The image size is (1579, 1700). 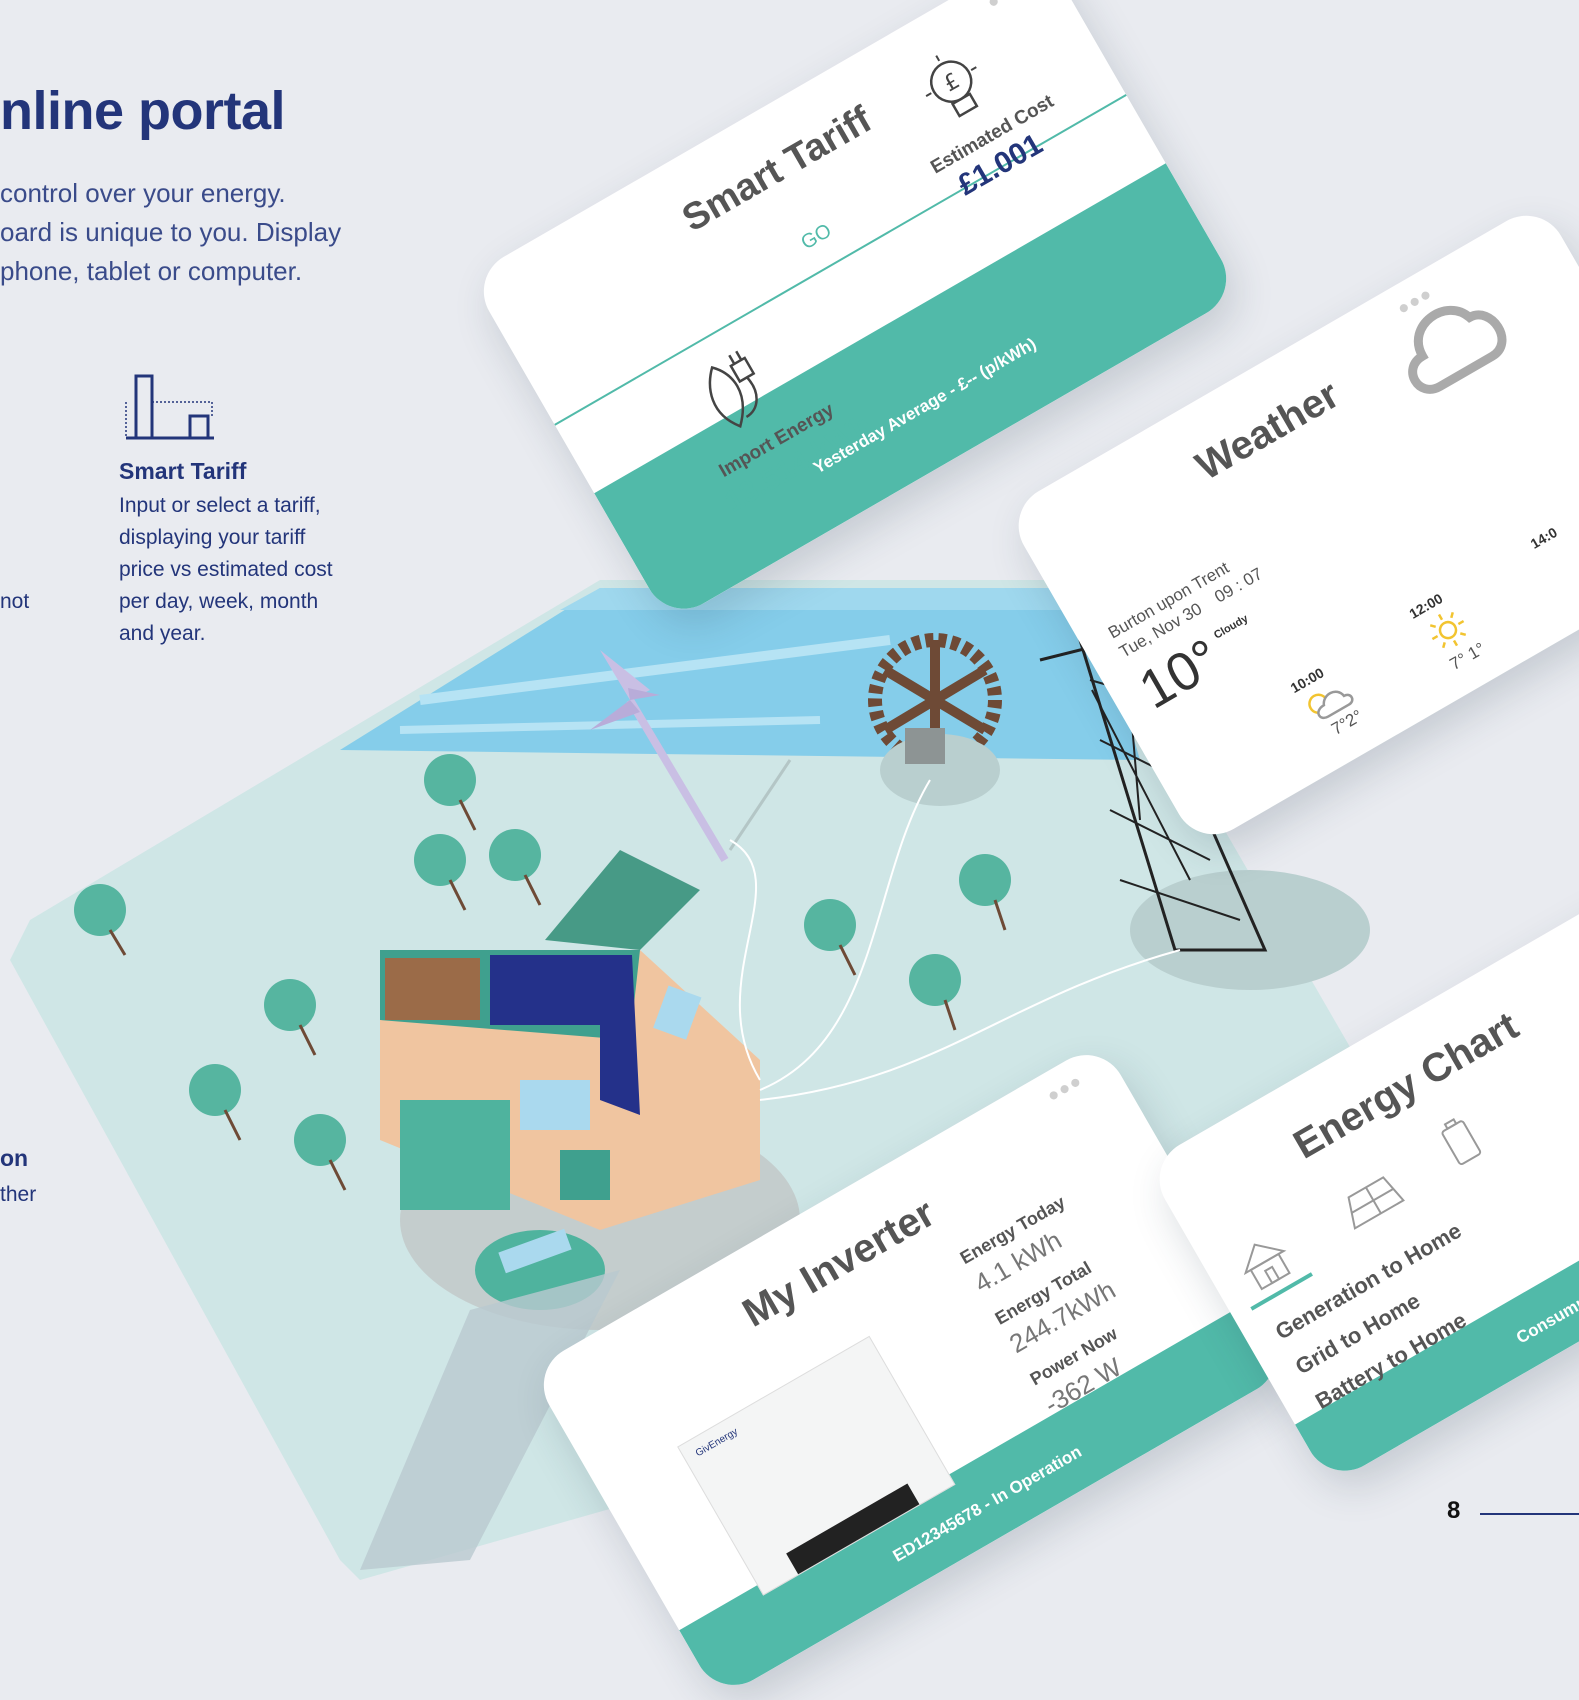 What do you see at coordinates (1529, 1514) in the screenshot?
I see `page-number-rule` at bounding box center [1529, 1514].